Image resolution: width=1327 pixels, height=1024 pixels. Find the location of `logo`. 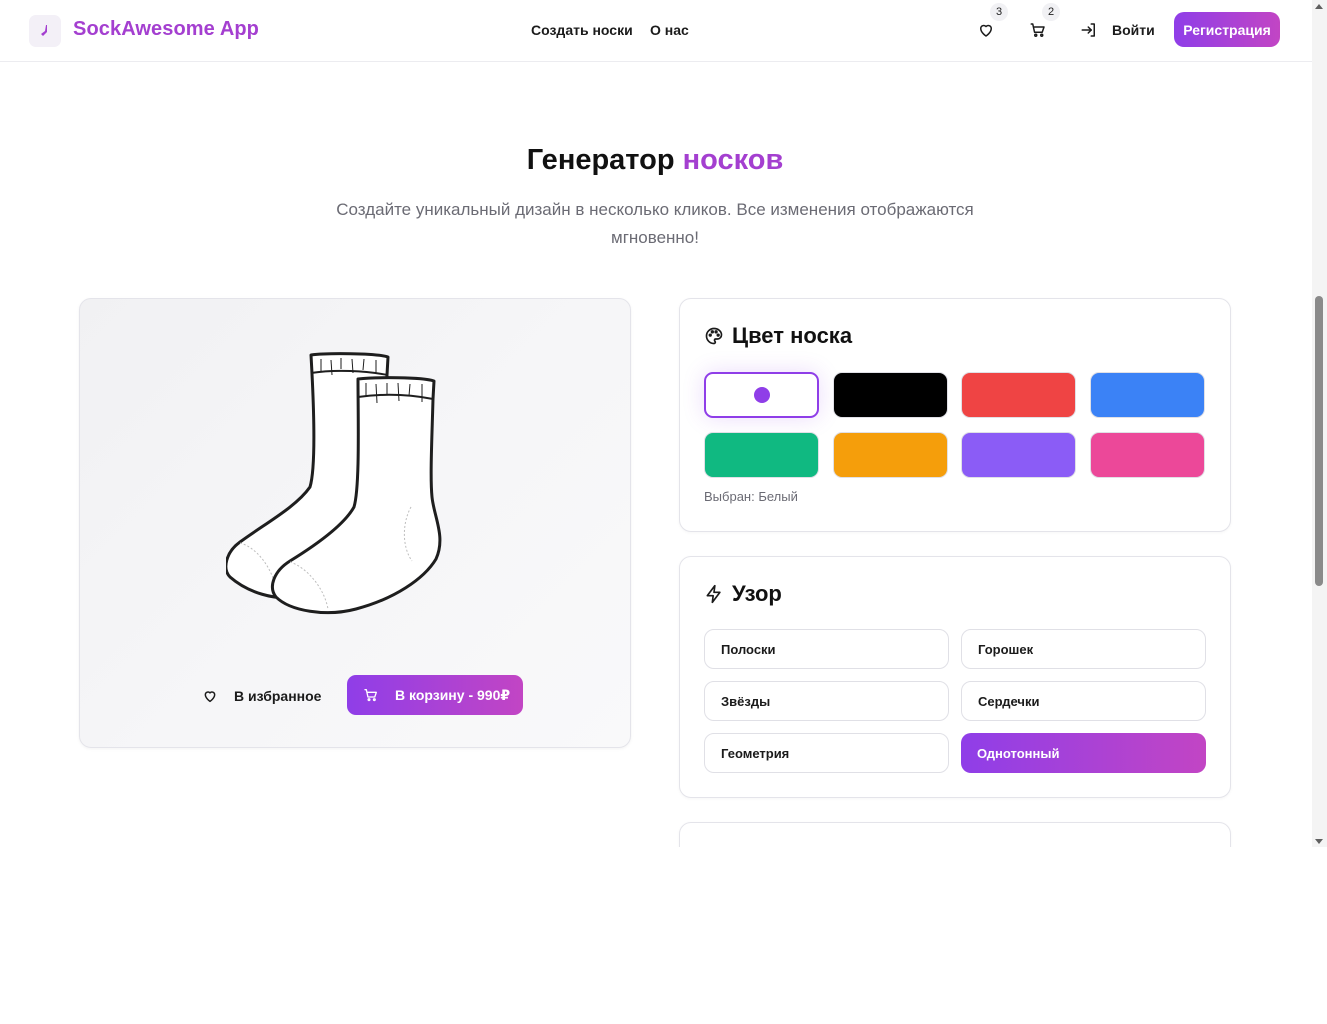

logo is located at coordinates (45, 31).